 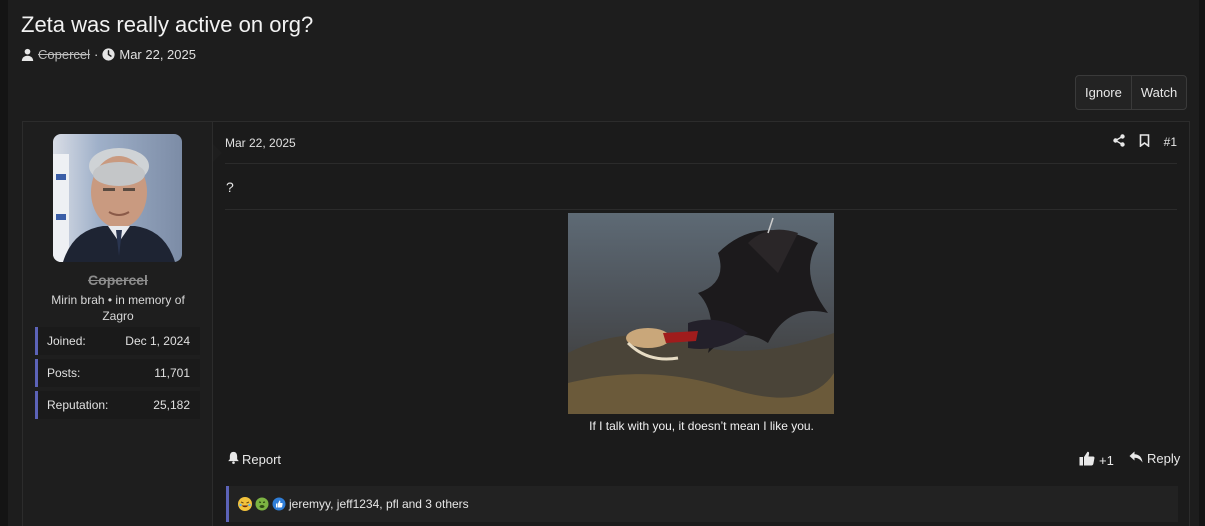 What do you see at coordinates (701, 163) in the screenshot?
I see `header-divider` at bounding box center [701, 163].